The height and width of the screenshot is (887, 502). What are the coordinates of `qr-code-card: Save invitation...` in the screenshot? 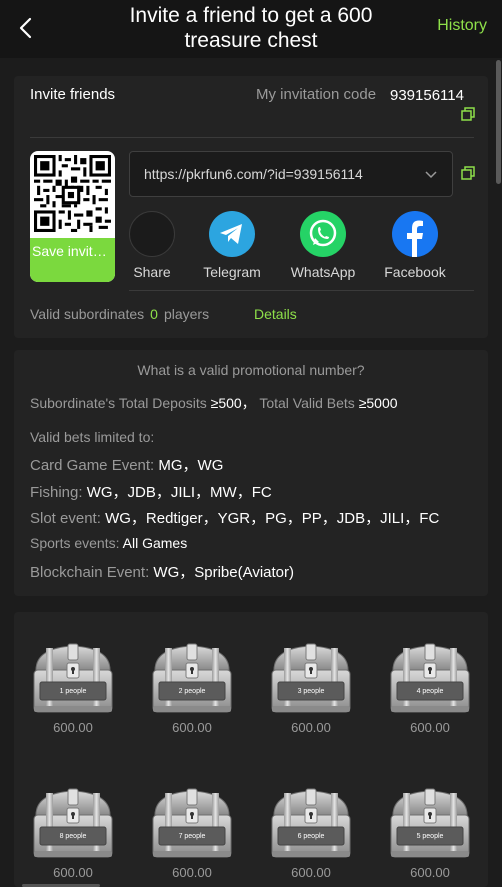 It's located at (72, 216).